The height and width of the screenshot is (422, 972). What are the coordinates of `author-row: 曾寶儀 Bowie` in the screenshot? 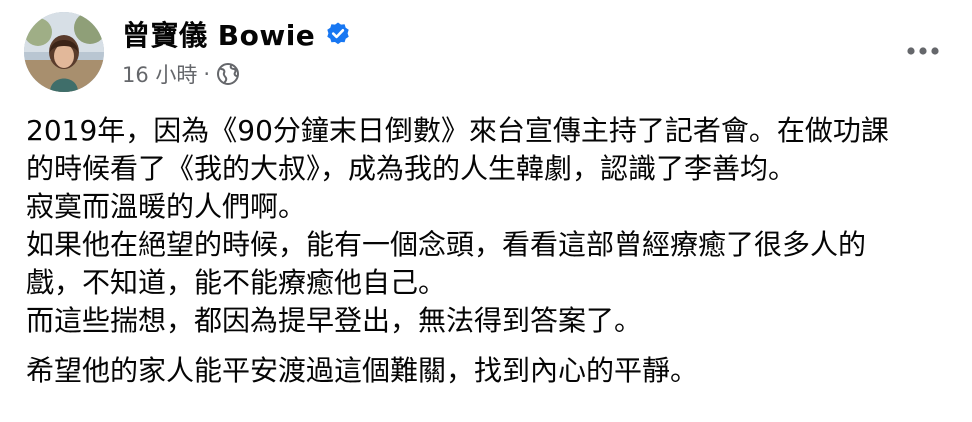 It's located at (236, 34).